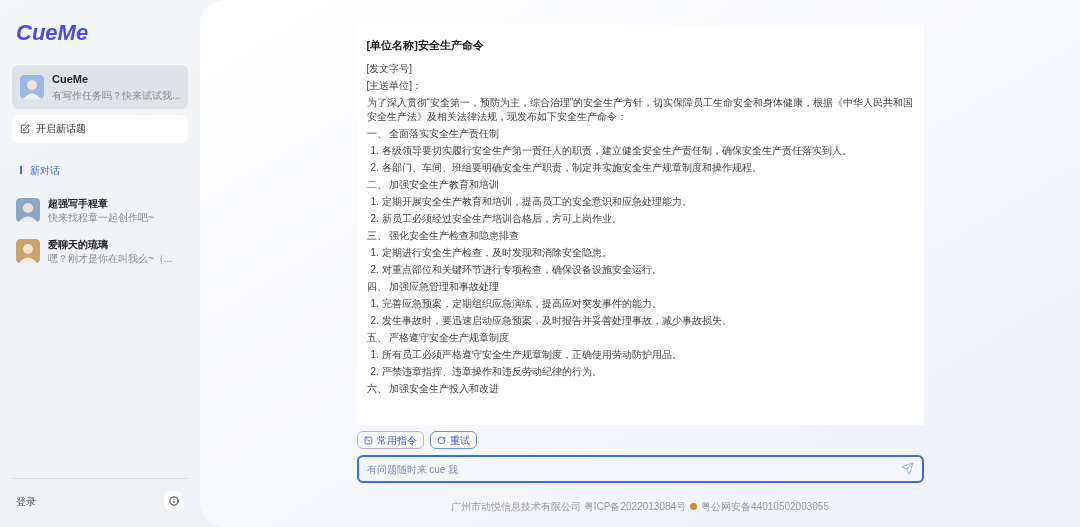  I want to click on retry-button: 重试, so click(453, 440).